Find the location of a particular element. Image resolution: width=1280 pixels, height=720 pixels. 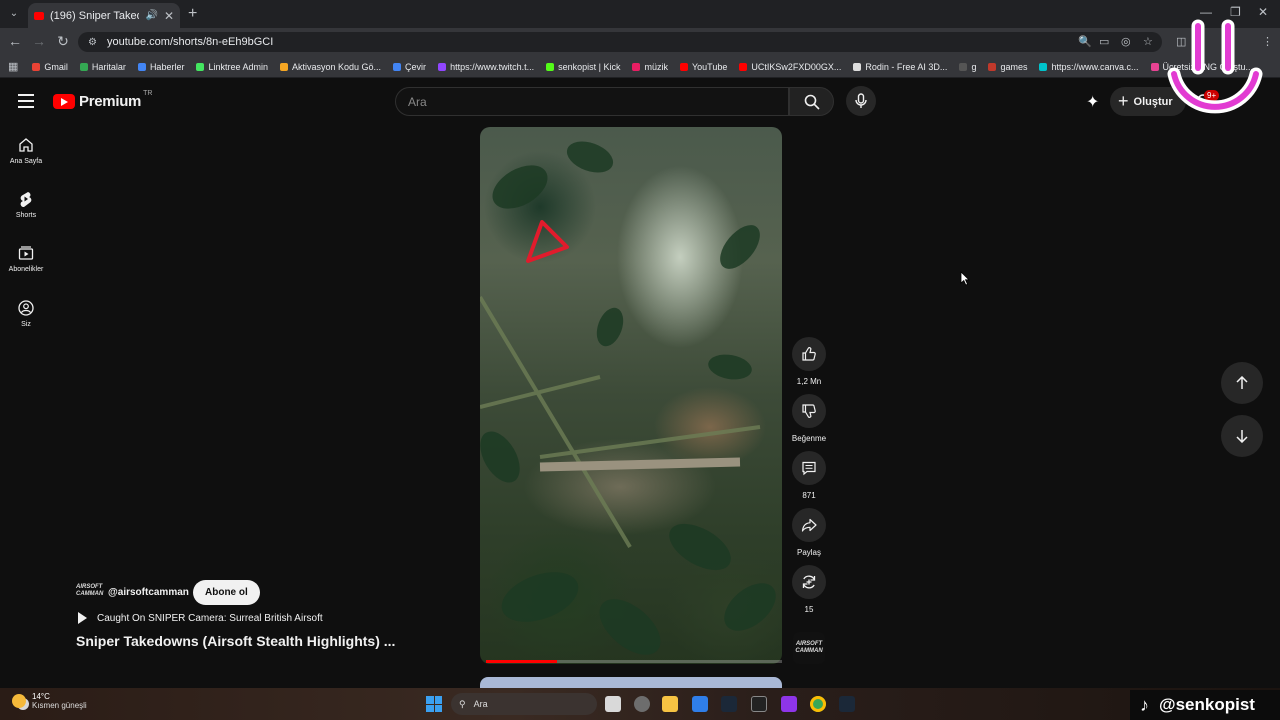

bookmark-label: senkopist | Kick is located at coordinates (589, 66).